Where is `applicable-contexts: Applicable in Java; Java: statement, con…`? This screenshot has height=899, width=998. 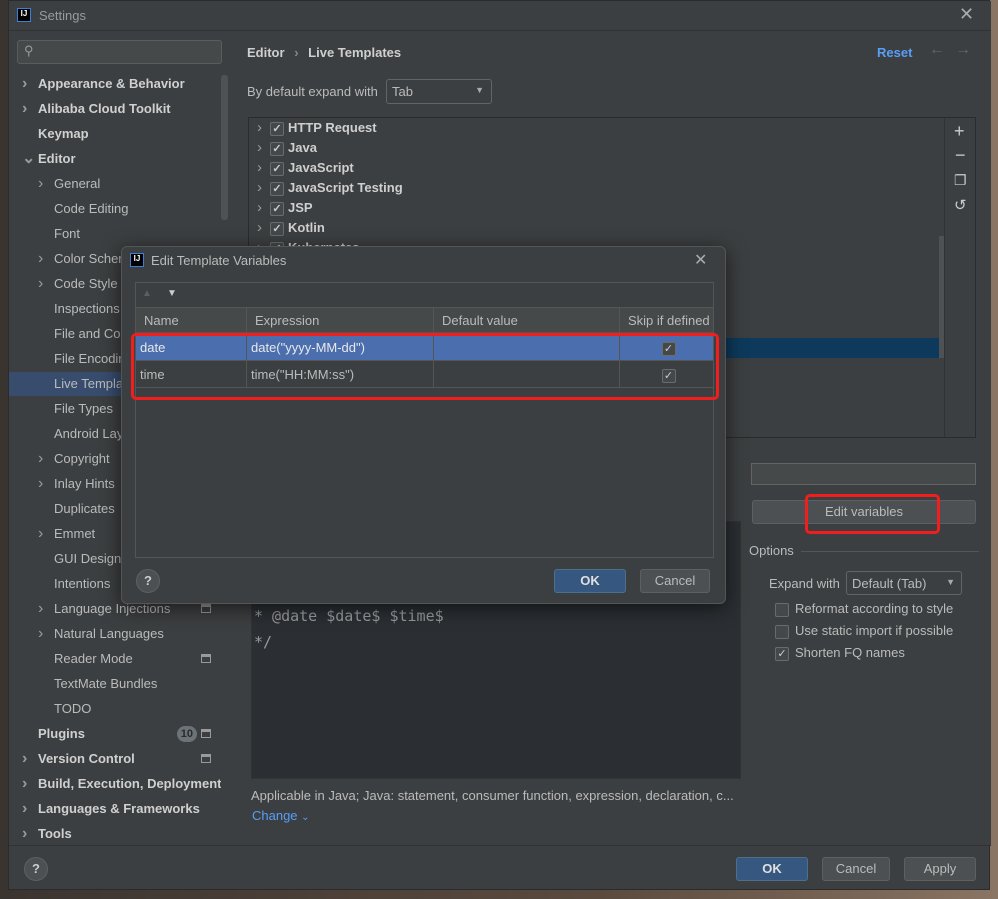 applicable-contexts: Applicable in Java; Java: statement, con… is located at coordinates (492, 795).